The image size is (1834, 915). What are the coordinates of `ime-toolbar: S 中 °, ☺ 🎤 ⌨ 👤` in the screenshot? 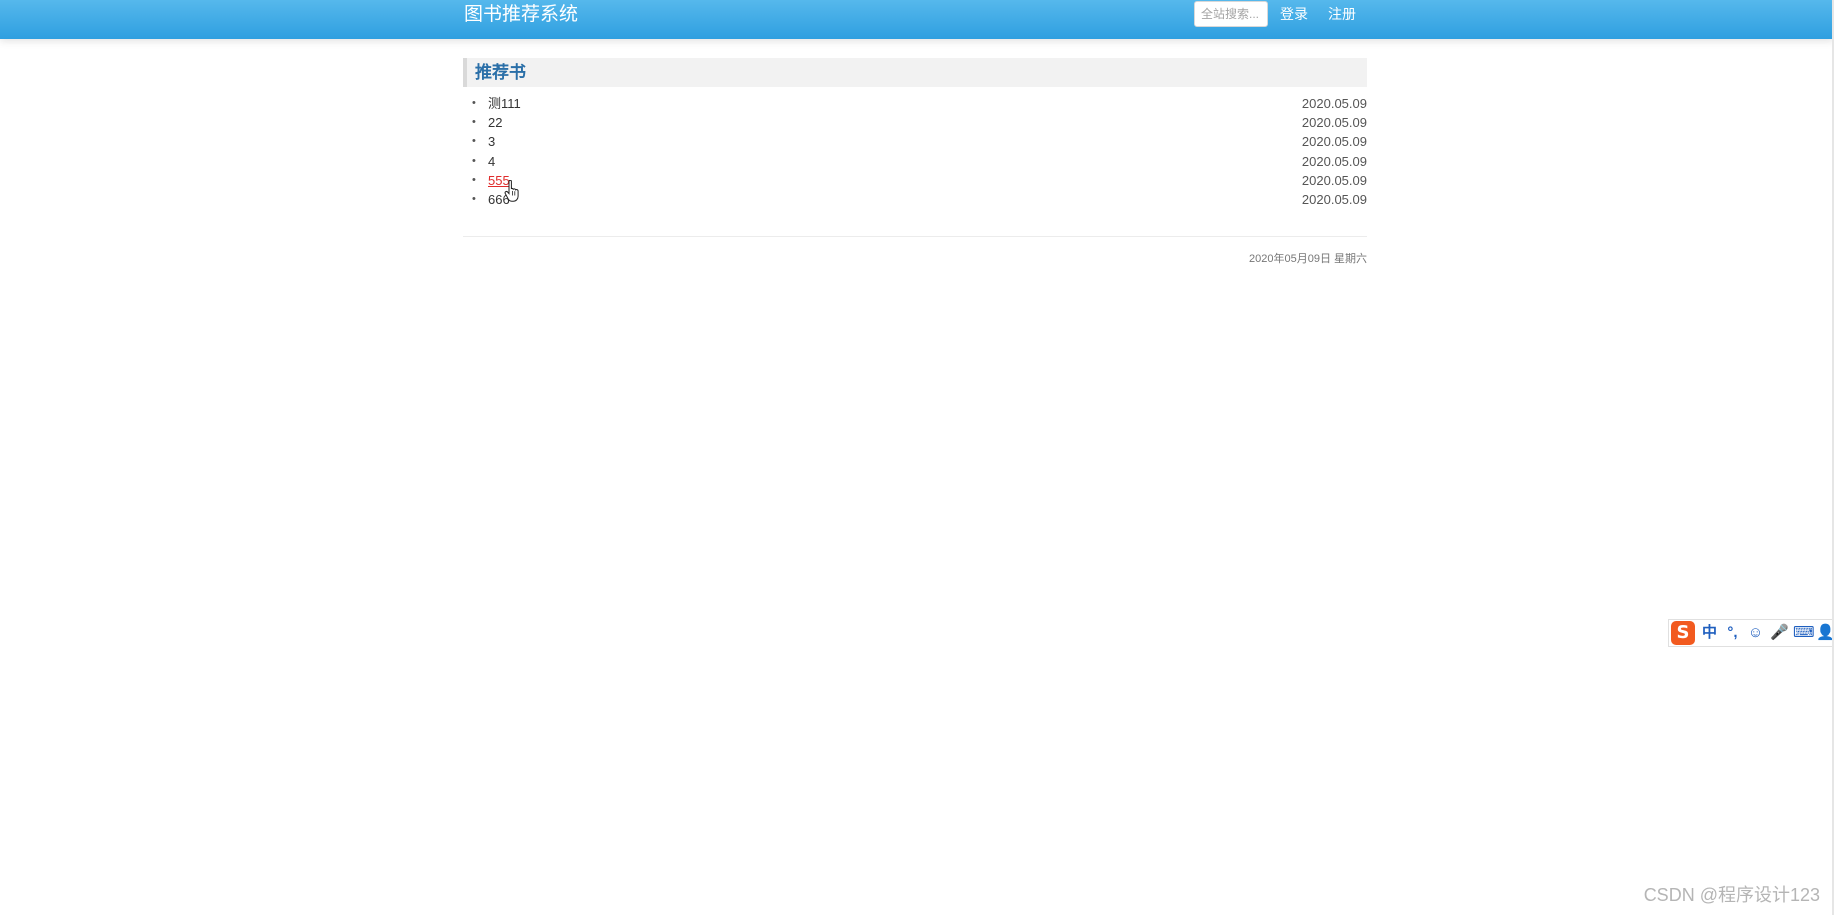 It's located at (1751, 633).